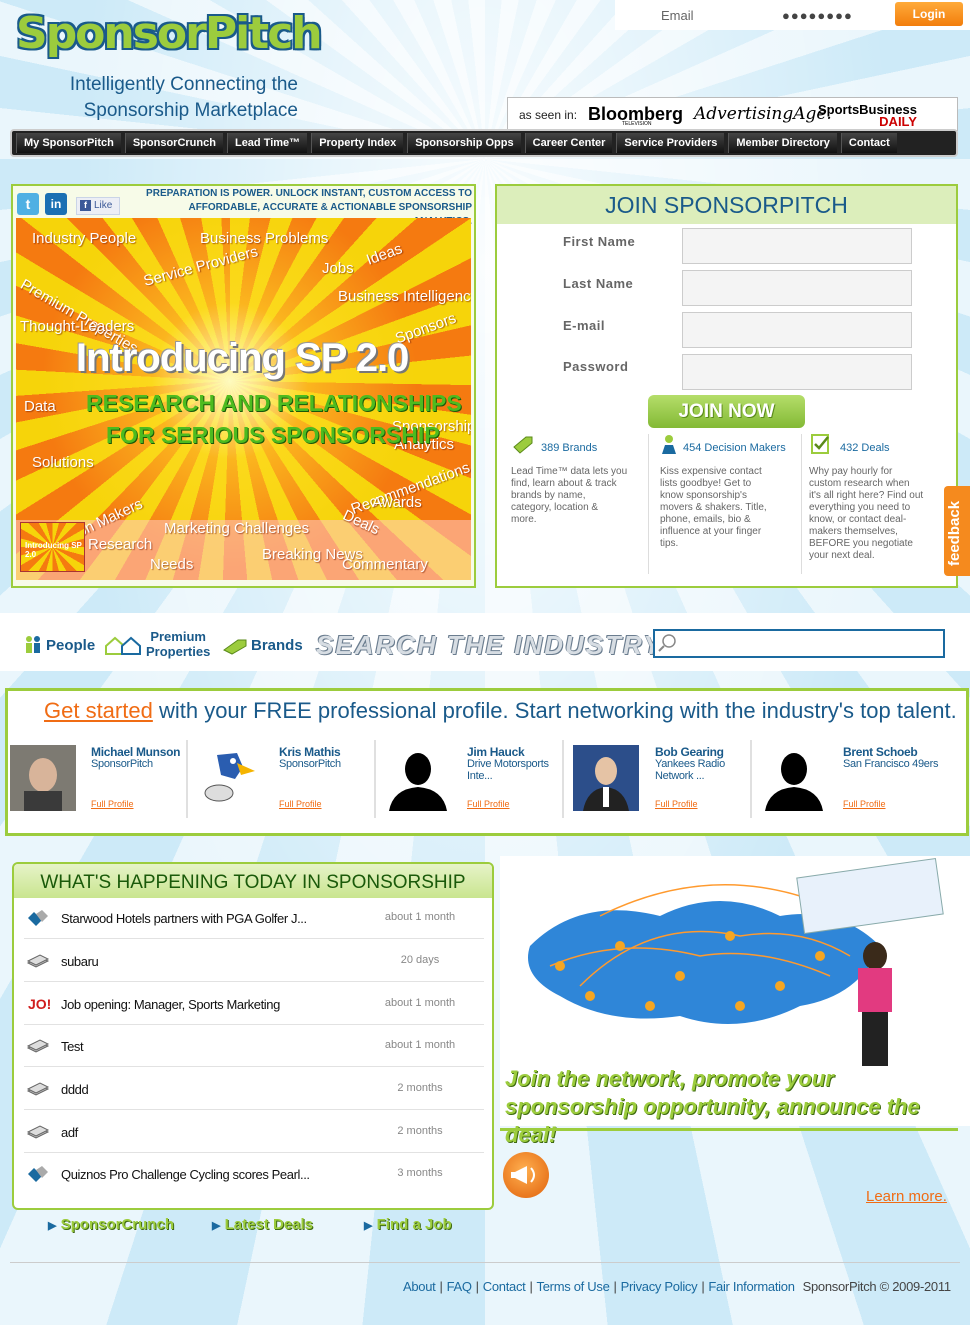  I want to click on facebook-like-button: f Like, so click(98, 206).